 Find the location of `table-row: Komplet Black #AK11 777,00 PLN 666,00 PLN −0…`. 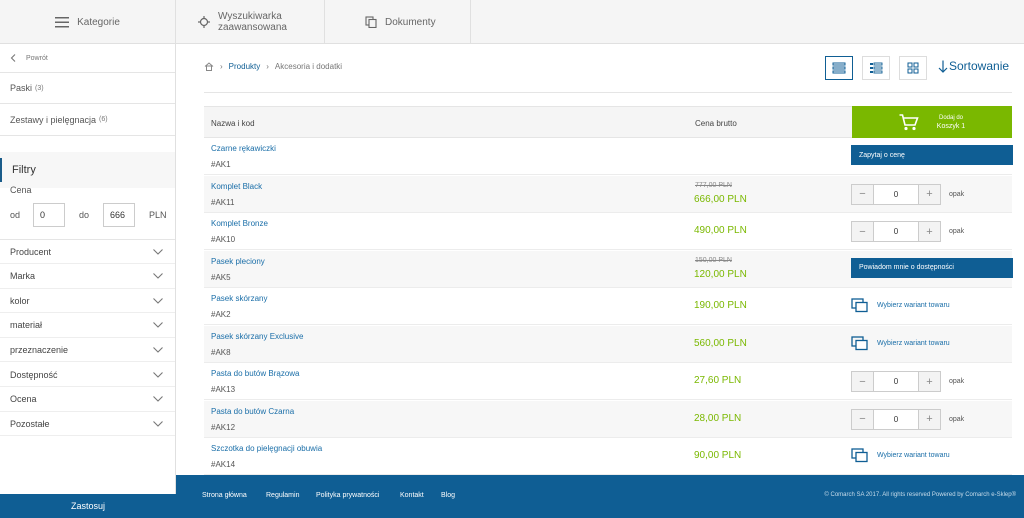

table-row: Komplet Black #AK11 777,00 PLN 666,00 PLN −0… is located at coordinates (608, 194).